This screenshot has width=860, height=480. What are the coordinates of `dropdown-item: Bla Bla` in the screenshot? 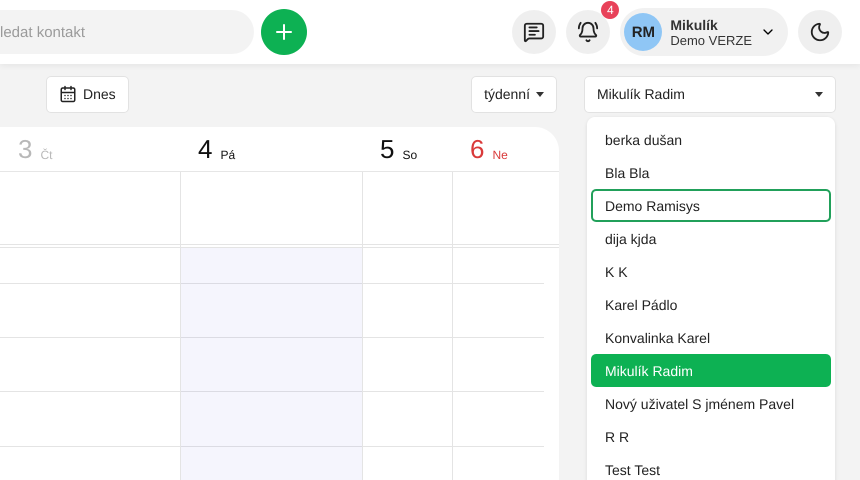 It's located at (711, 172).